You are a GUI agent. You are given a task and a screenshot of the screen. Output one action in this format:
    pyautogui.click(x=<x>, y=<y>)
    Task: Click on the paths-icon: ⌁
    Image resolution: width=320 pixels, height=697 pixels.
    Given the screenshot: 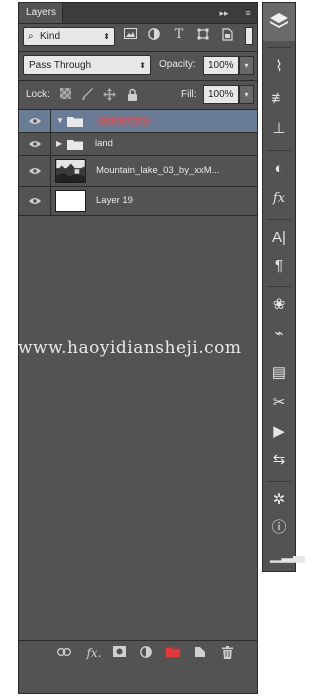 What is the action you would take?
    pyautogui.click(x=279, y=334)
    